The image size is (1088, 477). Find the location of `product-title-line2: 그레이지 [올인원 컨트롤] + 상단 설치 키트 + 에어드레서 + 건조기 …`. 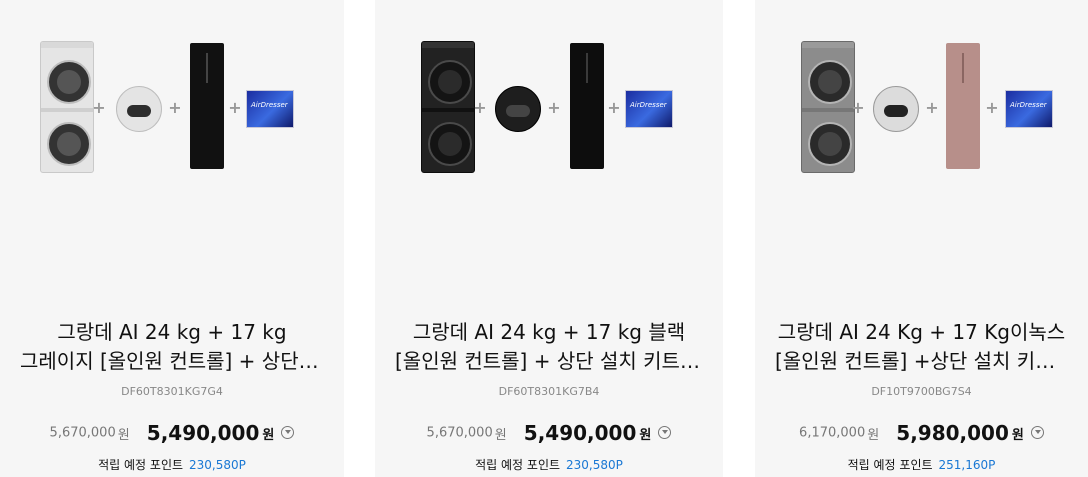

product-title-line2: 그레이지 [올인원 컨트롤] + 상단 설치 키트 + 에어드레서 + 건조기 … is located at coordinates (172, 361).